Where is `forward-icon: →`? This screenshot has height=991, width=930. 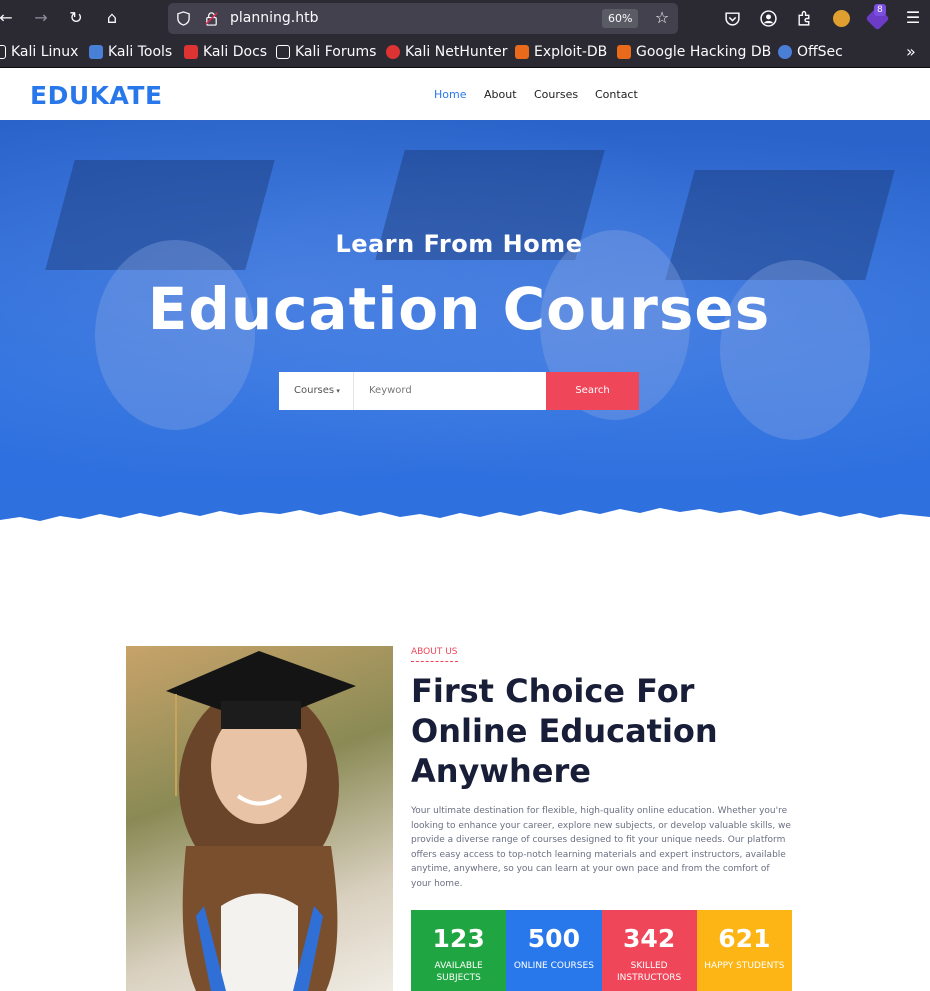 forward-icon: → is located at coordinates (41, 18).